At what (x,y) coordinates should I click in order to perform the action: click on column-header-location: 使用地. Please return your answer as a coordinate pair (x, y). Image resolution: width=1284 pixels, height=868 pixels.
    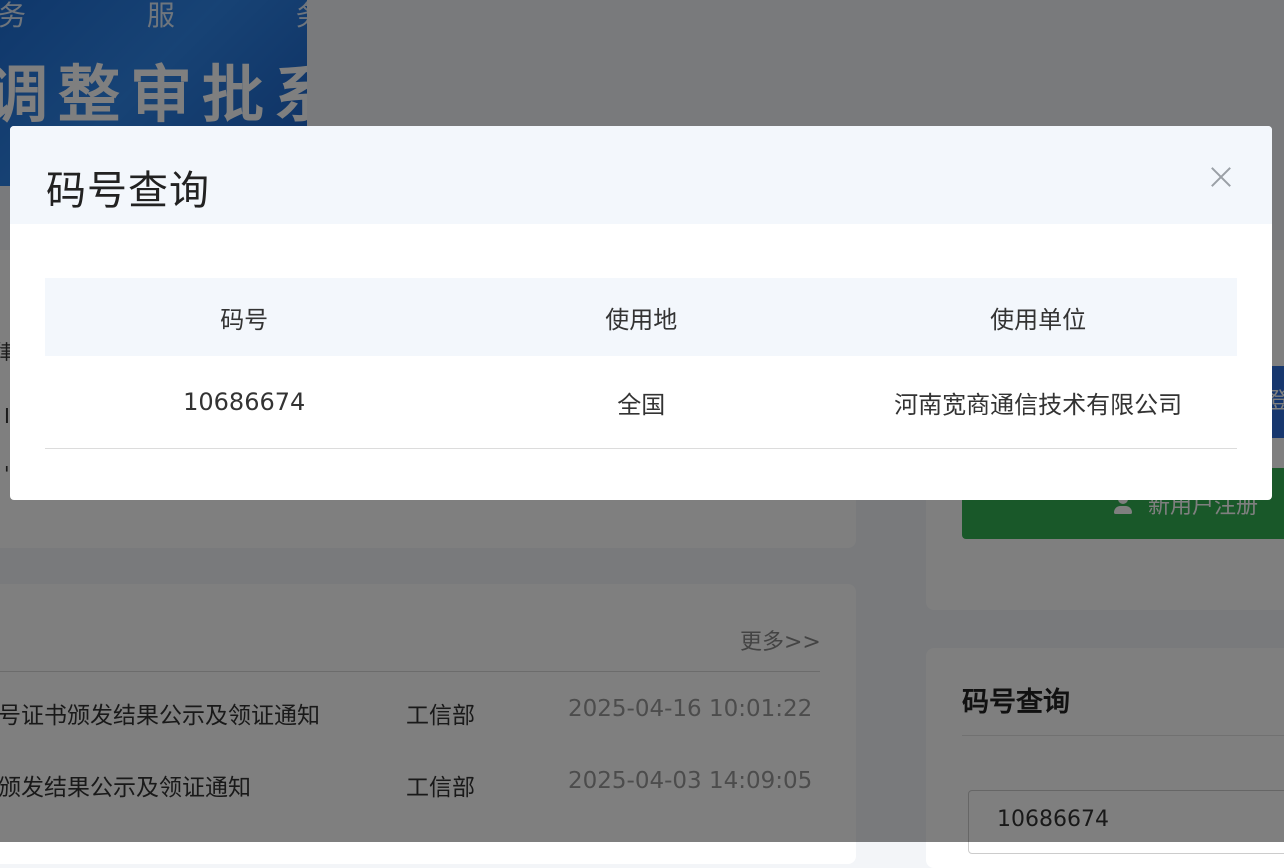
    Looking at the image, I should click on (641, 317).